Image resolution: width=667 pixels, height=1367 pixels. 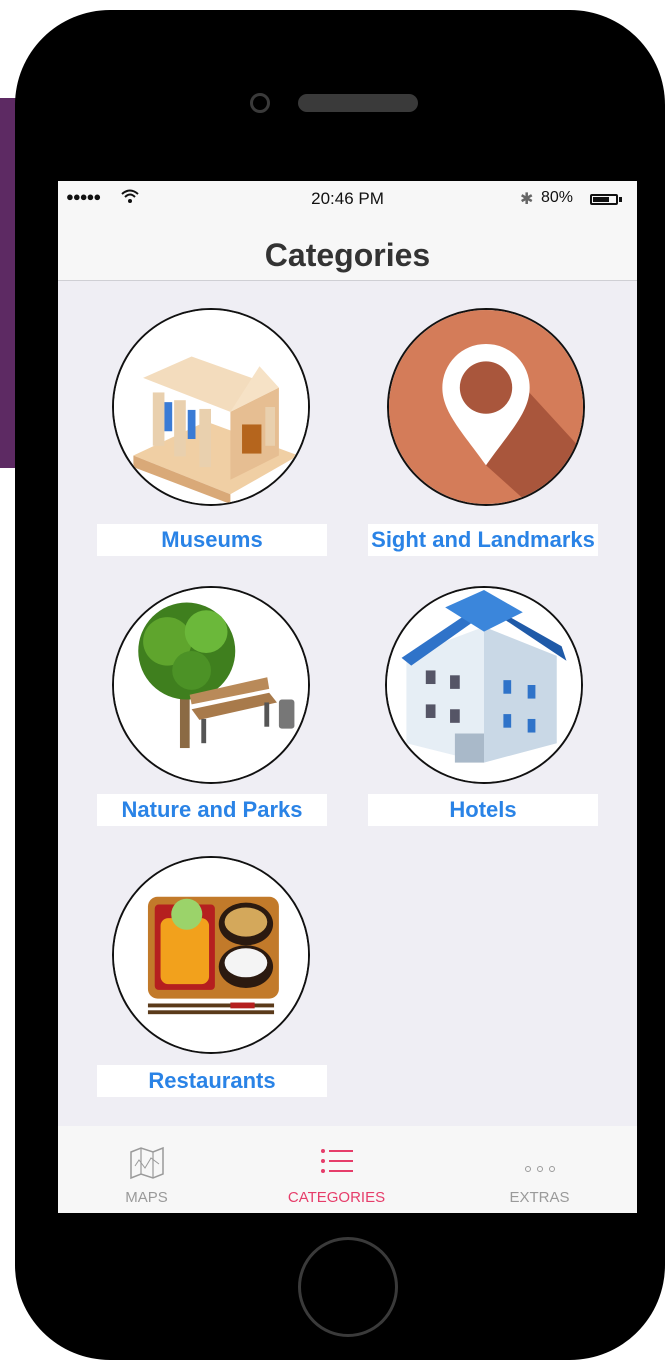 What do you see at coordinates (150, 1163) in the screenshot?
I see `map-icon` at bounding box center [150, 1163].